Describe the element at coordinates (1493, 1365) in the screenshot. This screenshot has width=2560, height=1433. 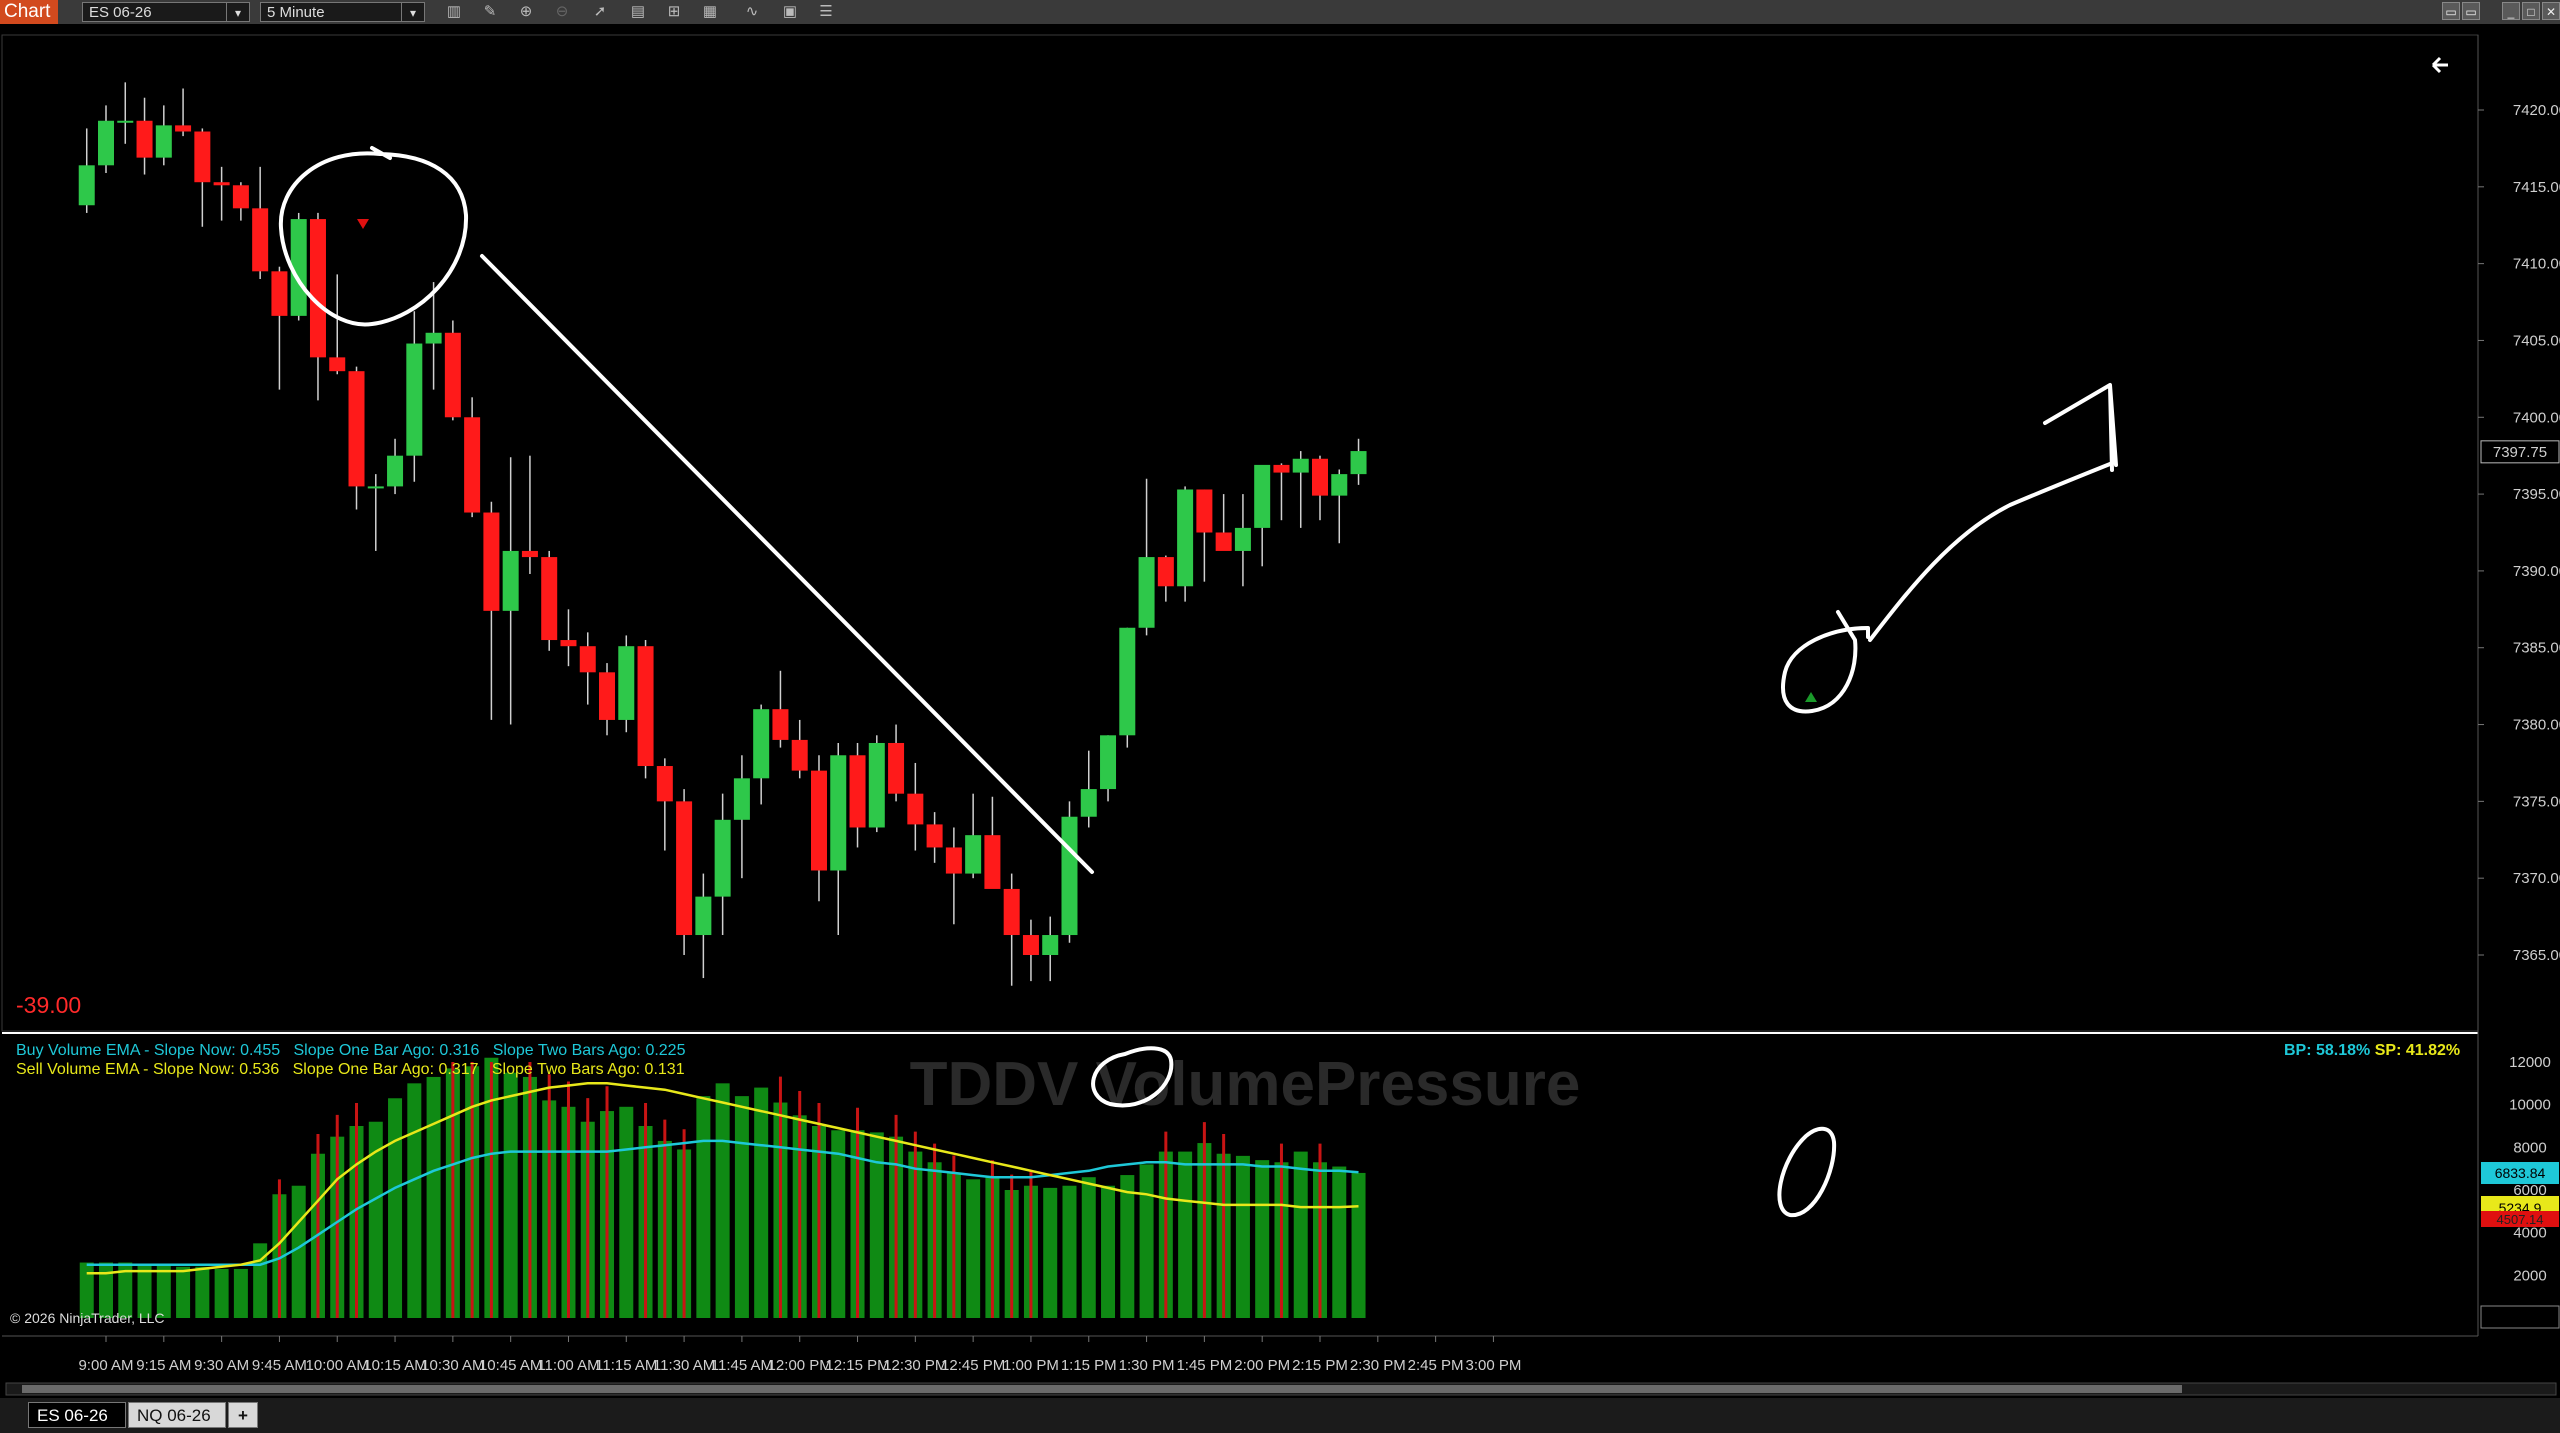
I see `time-tick-label: 3:00 PM` at that location.